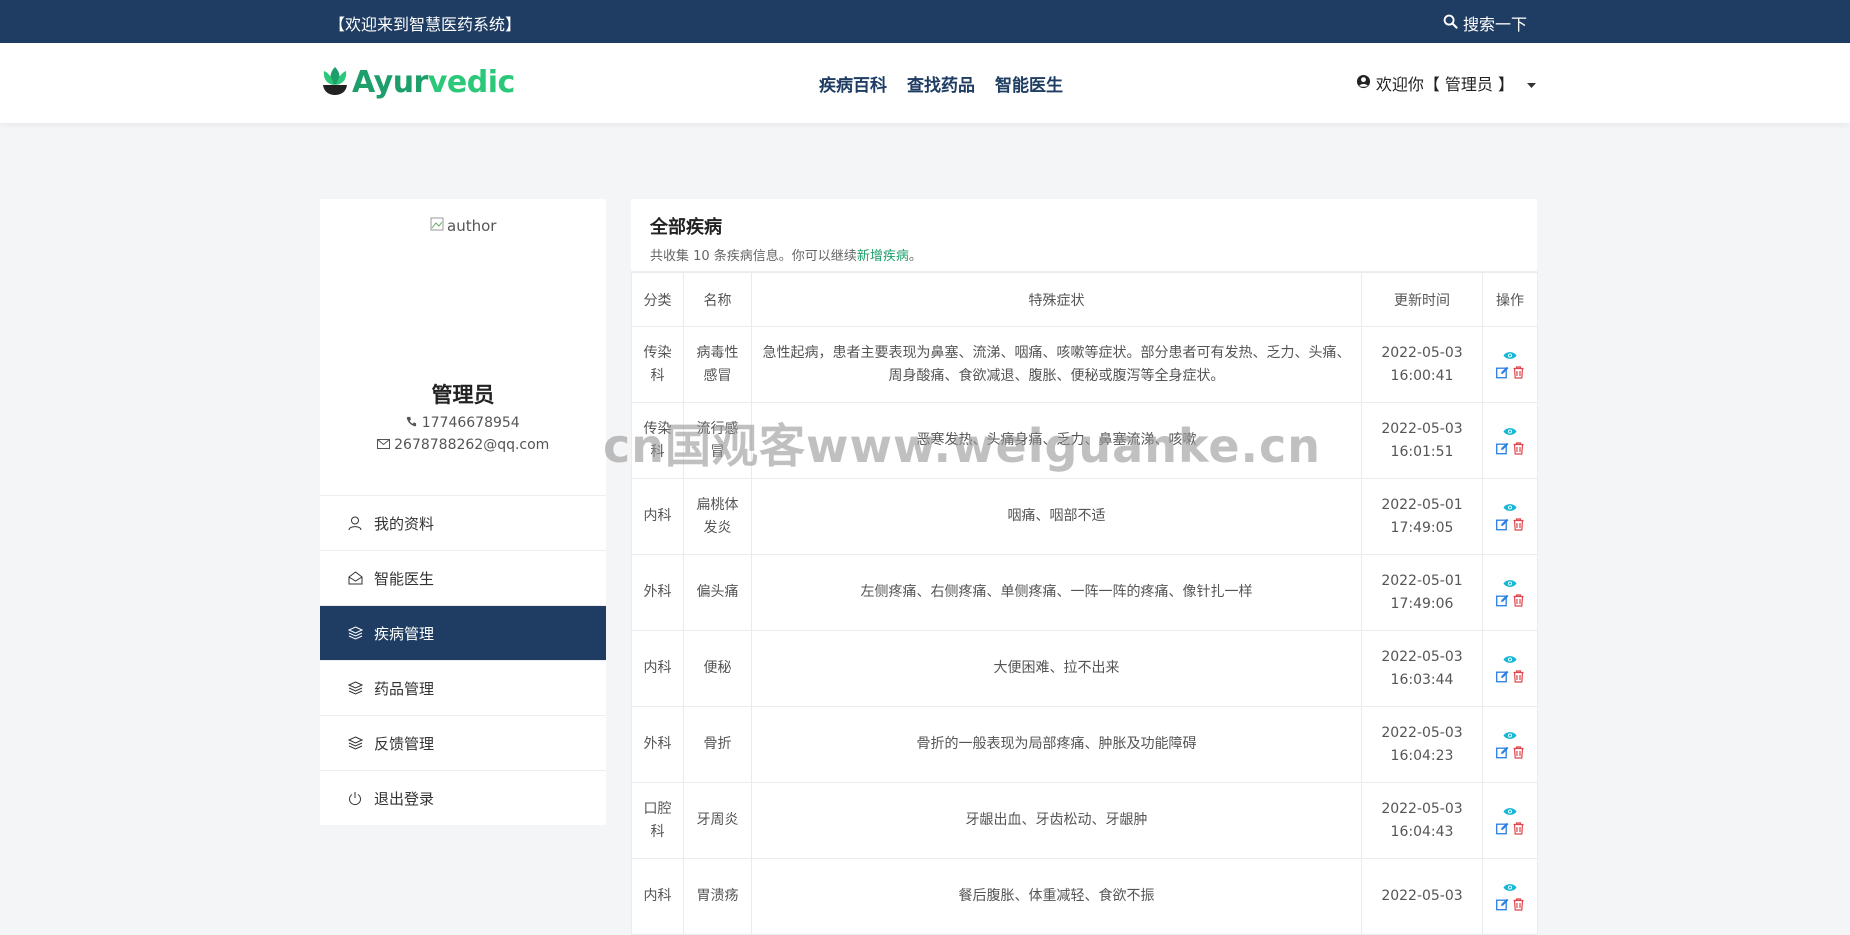 Image resolution: width=1850 pixels, height=935 pixels. What do you see at coordinates (1422, 364) in the screenshot?
I see `cell-updated: 2022-05-03 16:00:41` at bounding box center [1422, 364].